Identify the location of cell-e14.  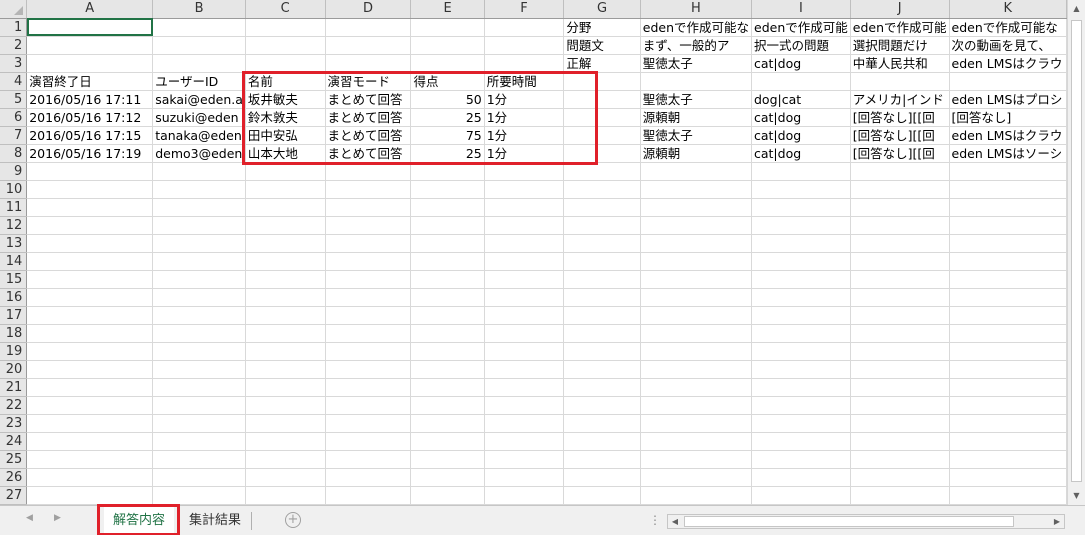
(447, 261).